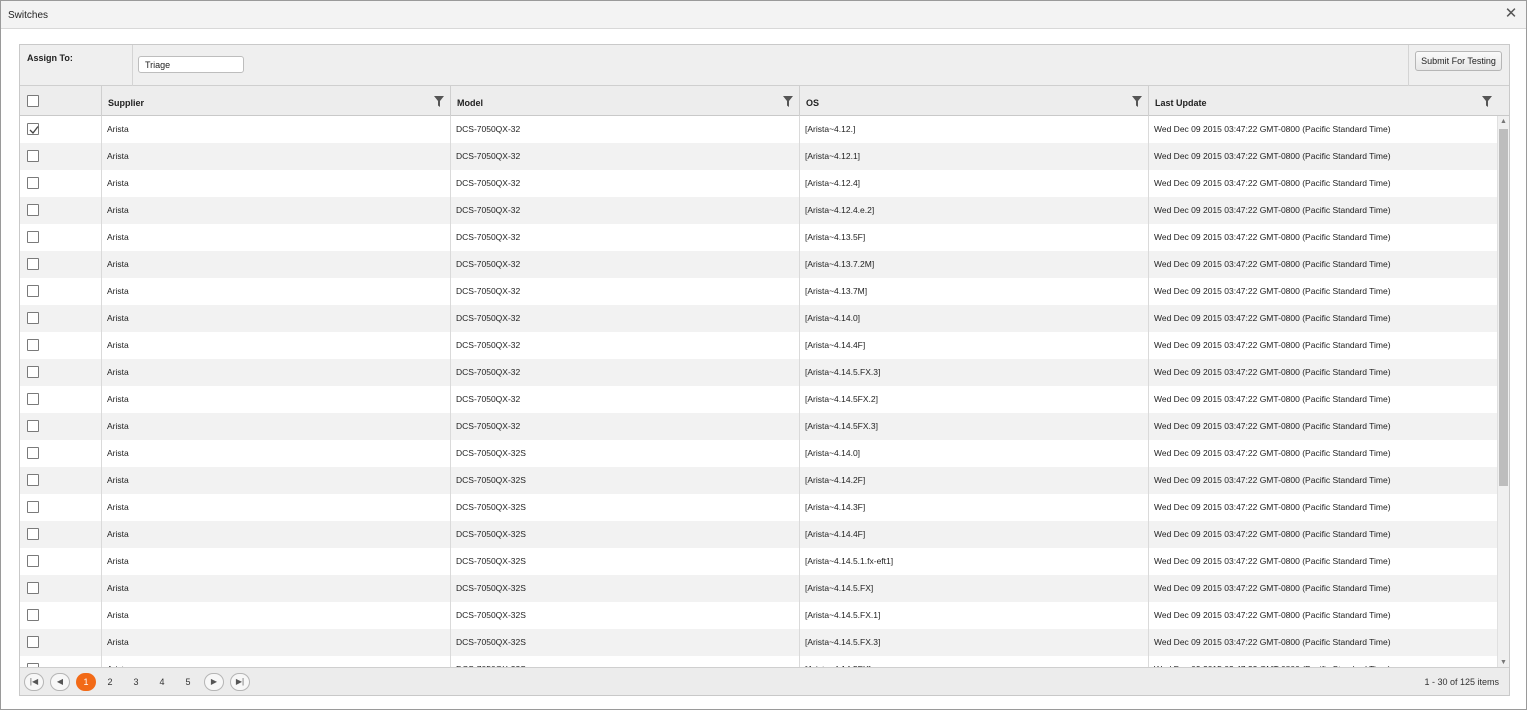 The image size is (1527, 710). What do you see at coordinates (33, 101) in the screenshot?
I see `select-all-checkbox` at bounding box center [33, 101].